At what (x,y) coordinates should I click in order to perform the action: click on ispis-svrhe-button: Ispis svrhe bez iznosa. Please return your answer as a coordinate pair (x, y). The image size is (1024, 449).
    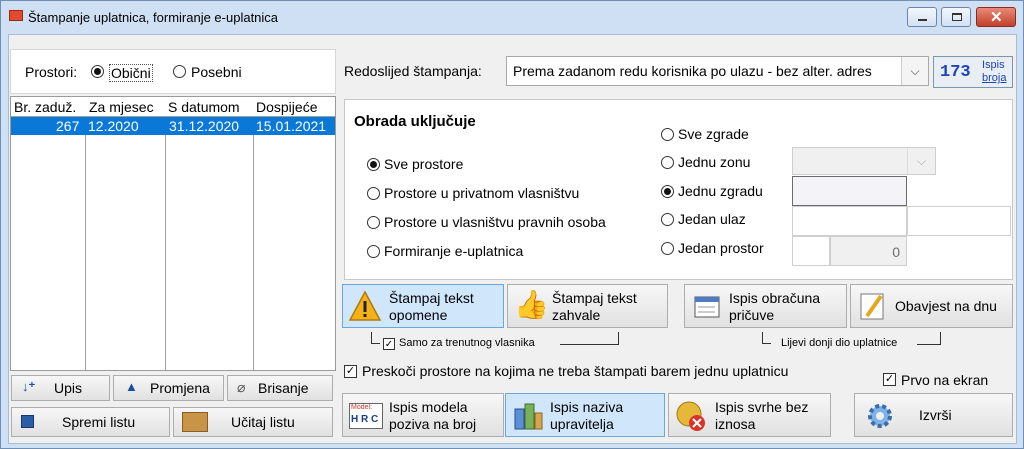
    Looking at the image, I should click on (749, 415).